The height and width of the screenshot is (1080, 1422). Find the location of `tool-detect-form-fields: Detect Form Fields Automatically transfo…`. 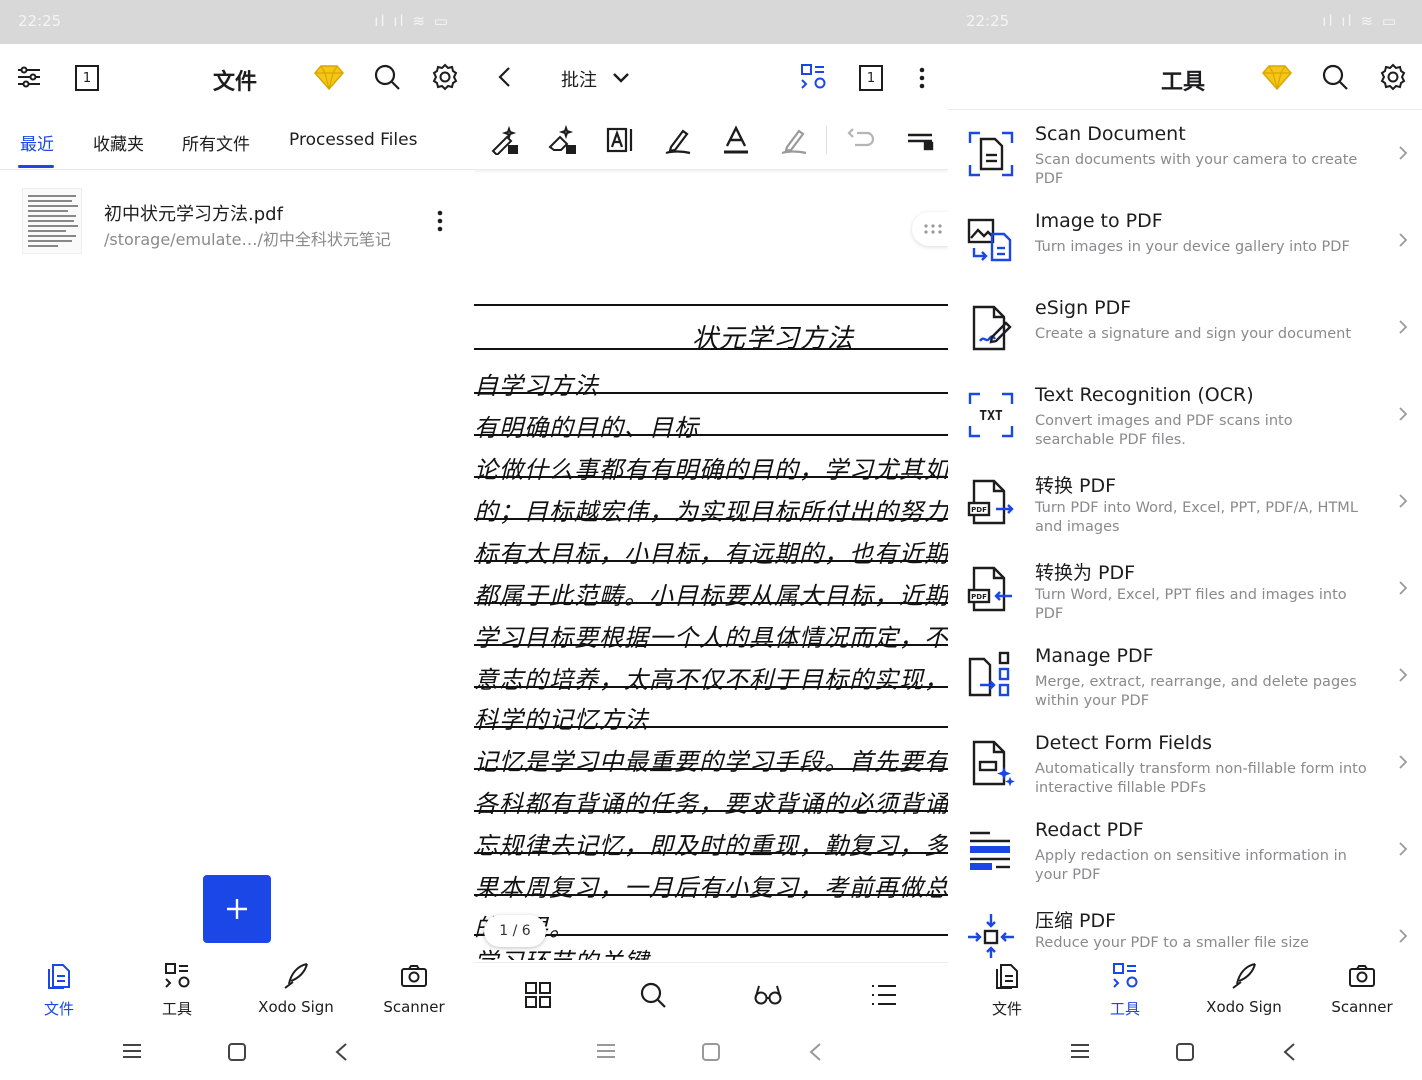

tool-detect-form-fields: Detect Form Fields Automatically transfo… is located at coordinates (1185, 763).